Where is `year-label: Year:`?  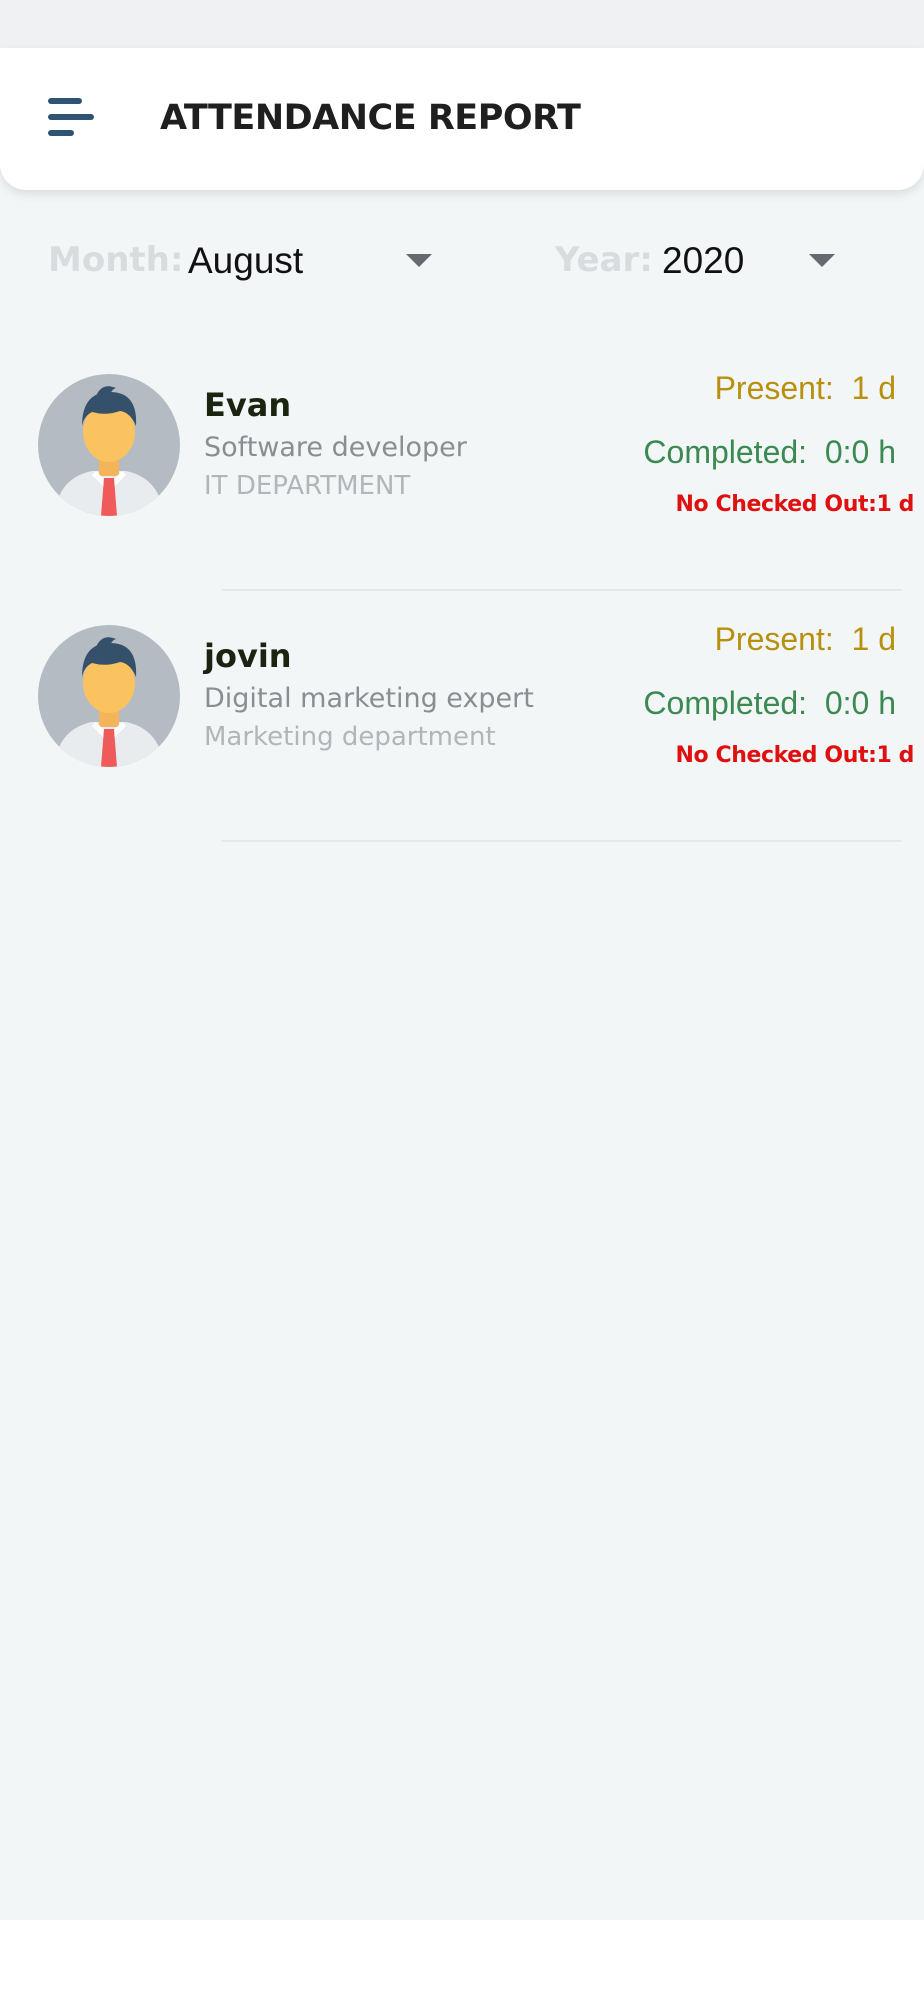
year-label: Year: is located at coordinates (604, 260).